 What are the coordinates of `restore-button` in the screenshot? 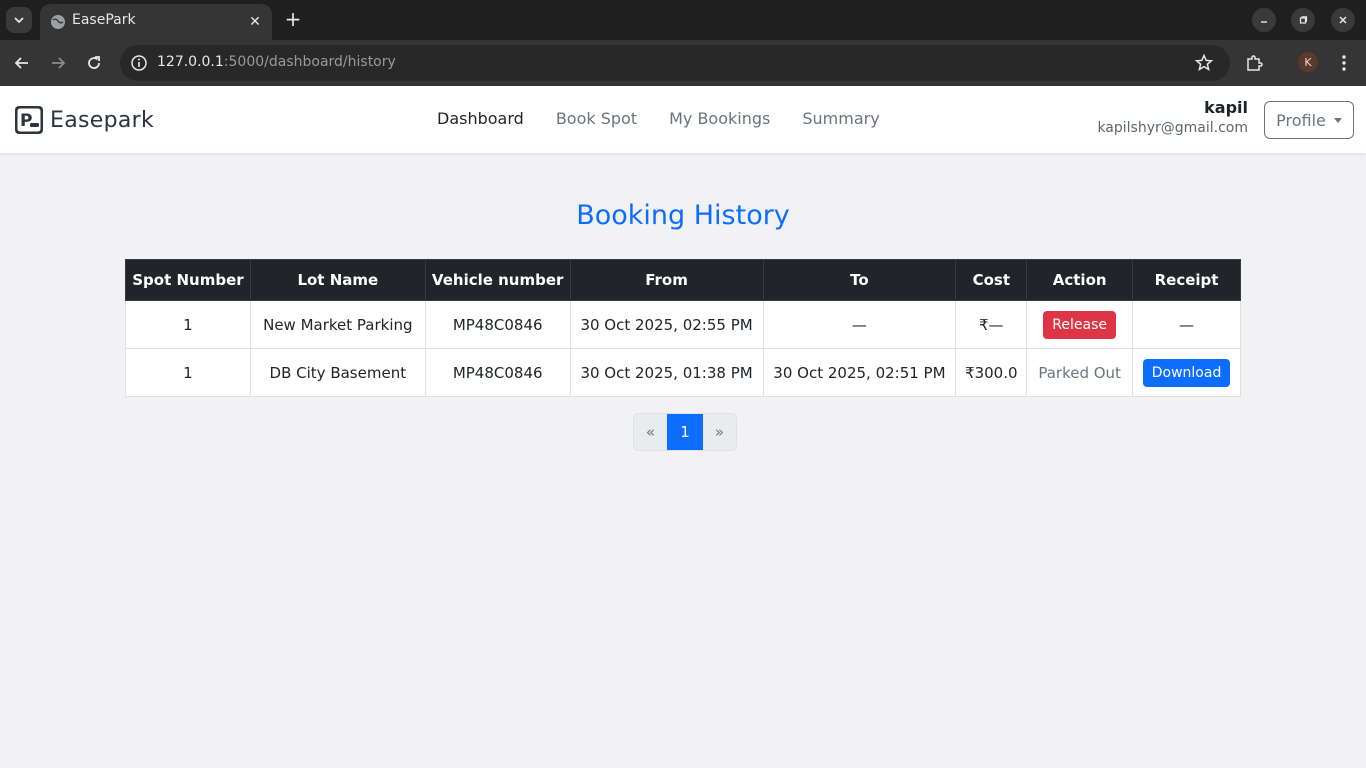 It's located at (1303, 20).